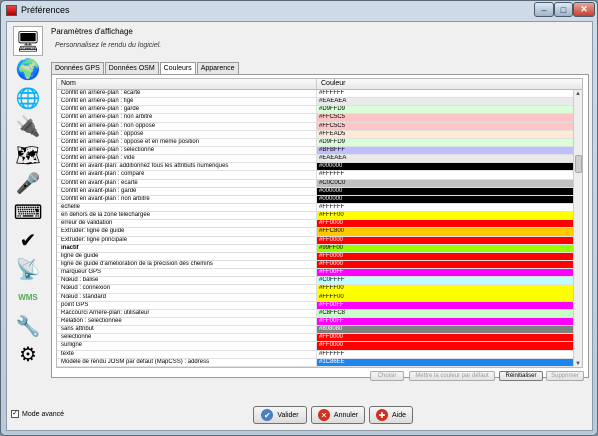 The width and height of the screenshot is (598, 436). What do you see at coordinates (449, 84) in the screenshot?
I see `column-header-color: Couleur` at bounding box center [449, 84].